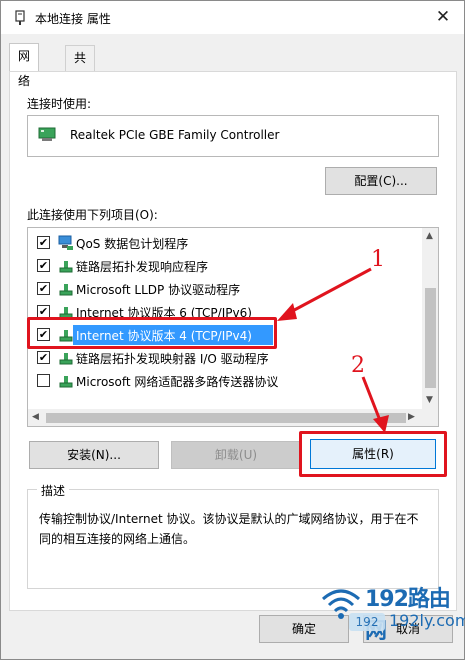 The width and height of the screenshot is (465, 660). Describe the element at coordinates (158, 290) in the screenshot. I see `item-label: Microsoft LLDP 协议驱动程序` at that location.